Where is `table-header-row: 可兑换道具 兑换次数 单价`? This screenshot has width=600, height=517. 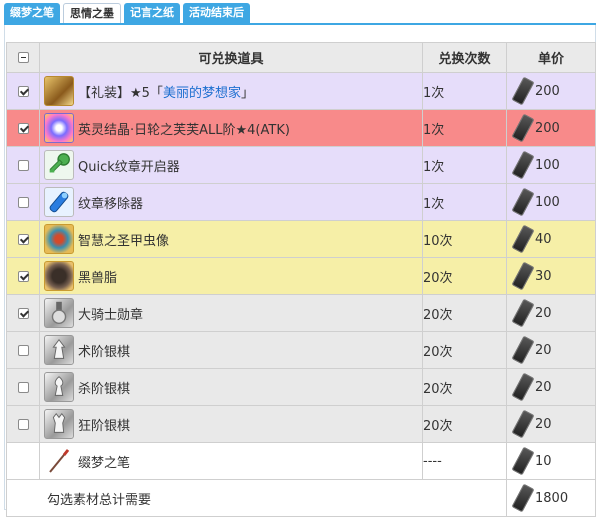
table-header-row: 可兑换道具 兑换次数 单价 is located at coordinates (301, 57).